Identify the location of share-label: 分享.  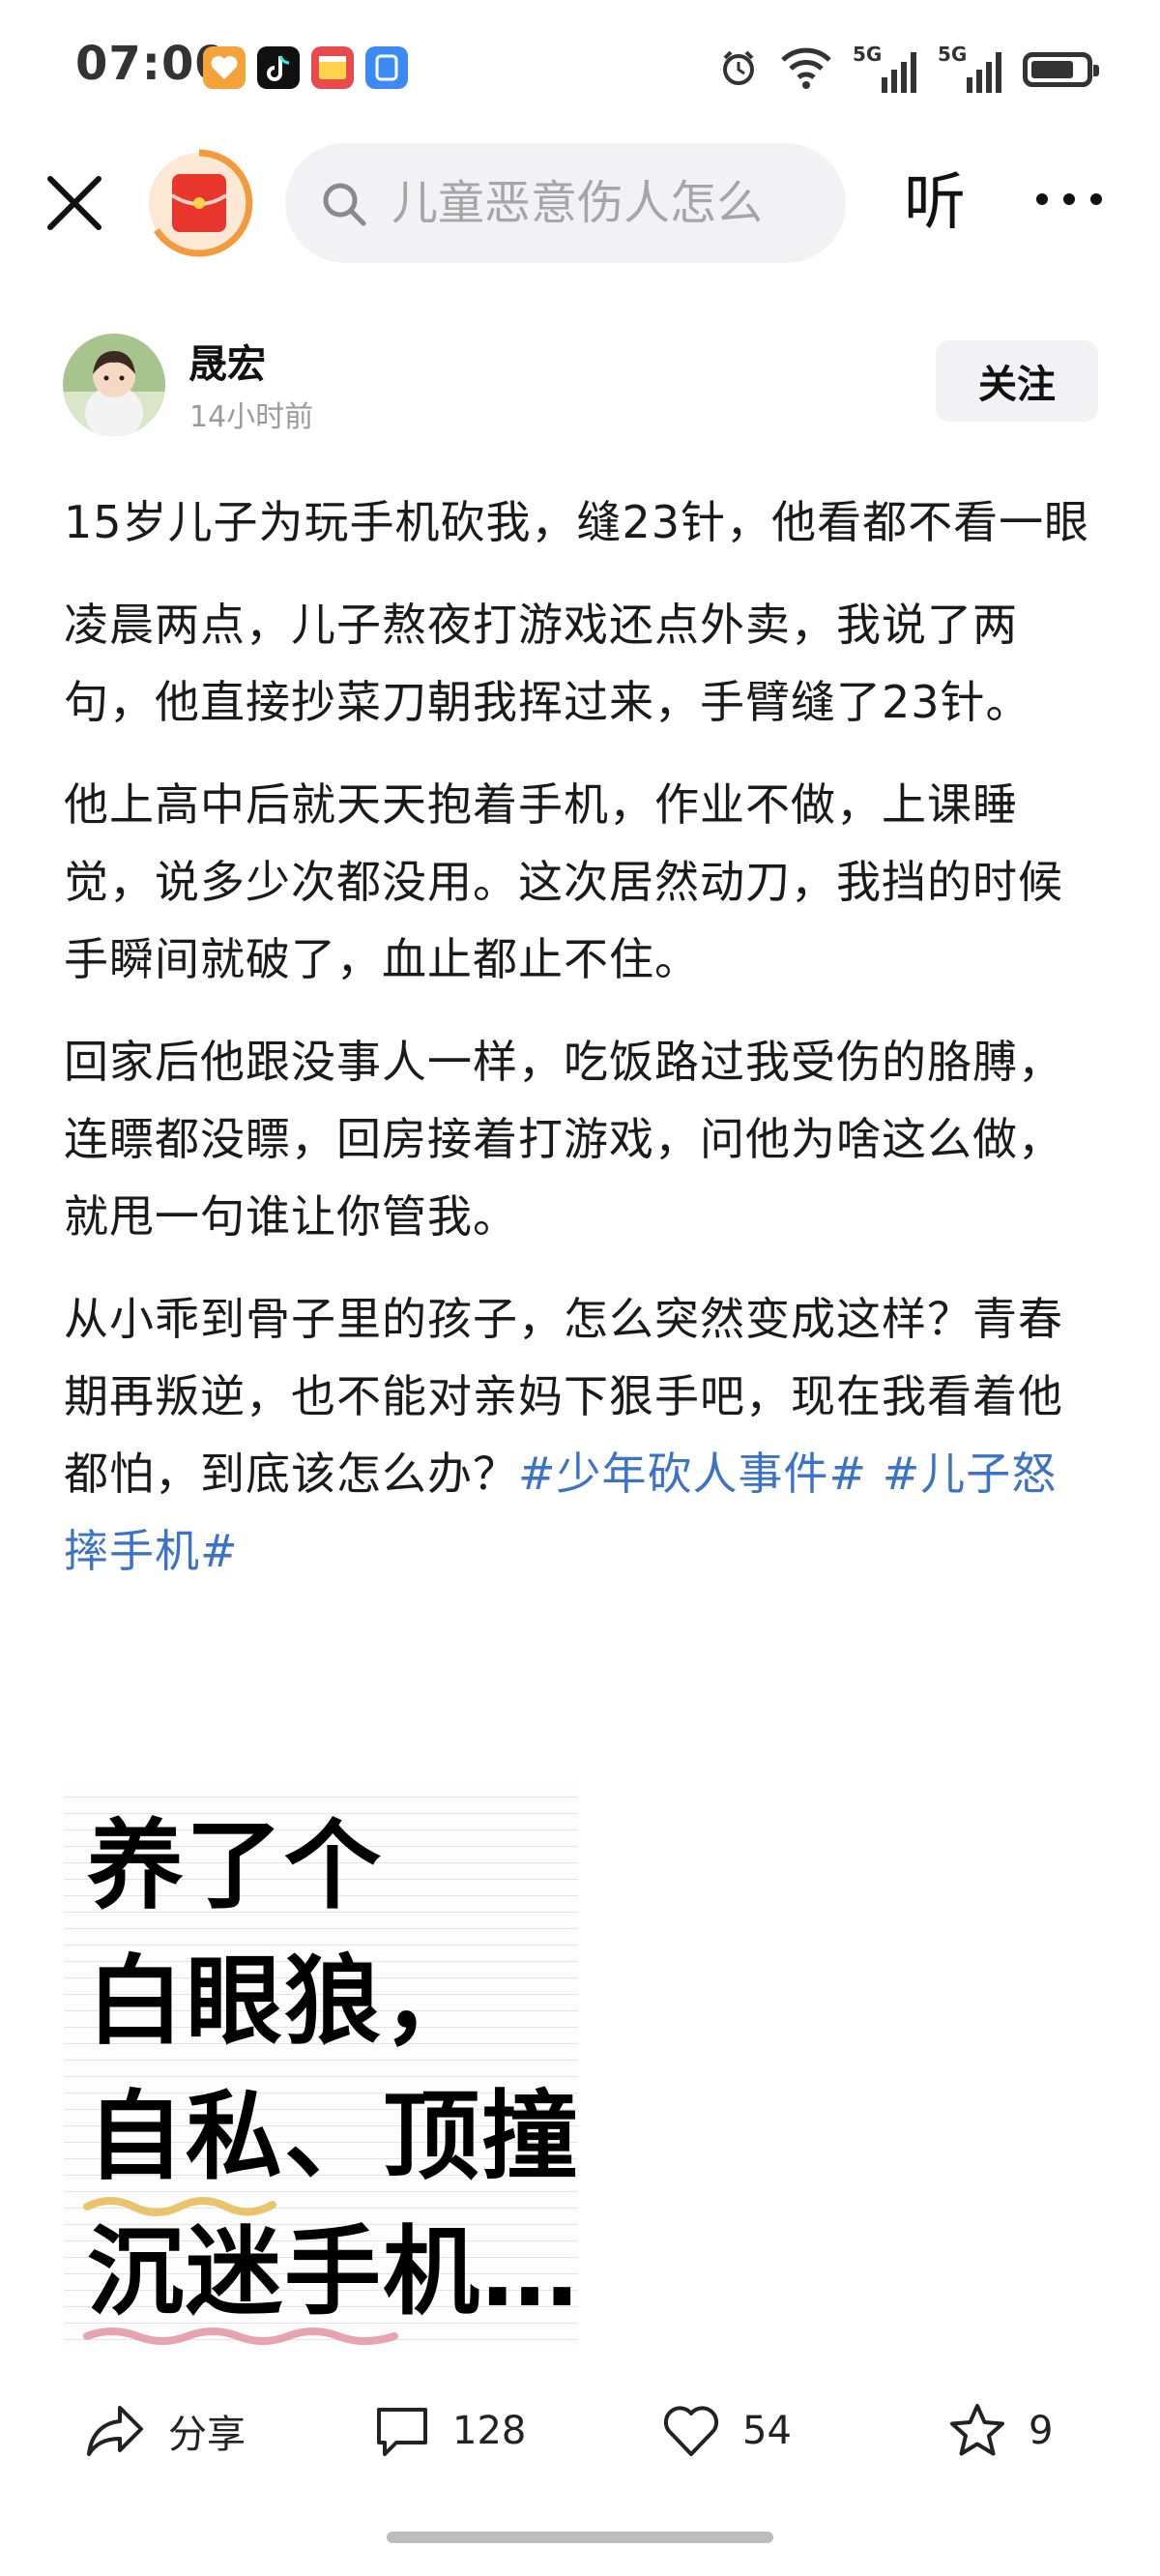
(207, 2435).